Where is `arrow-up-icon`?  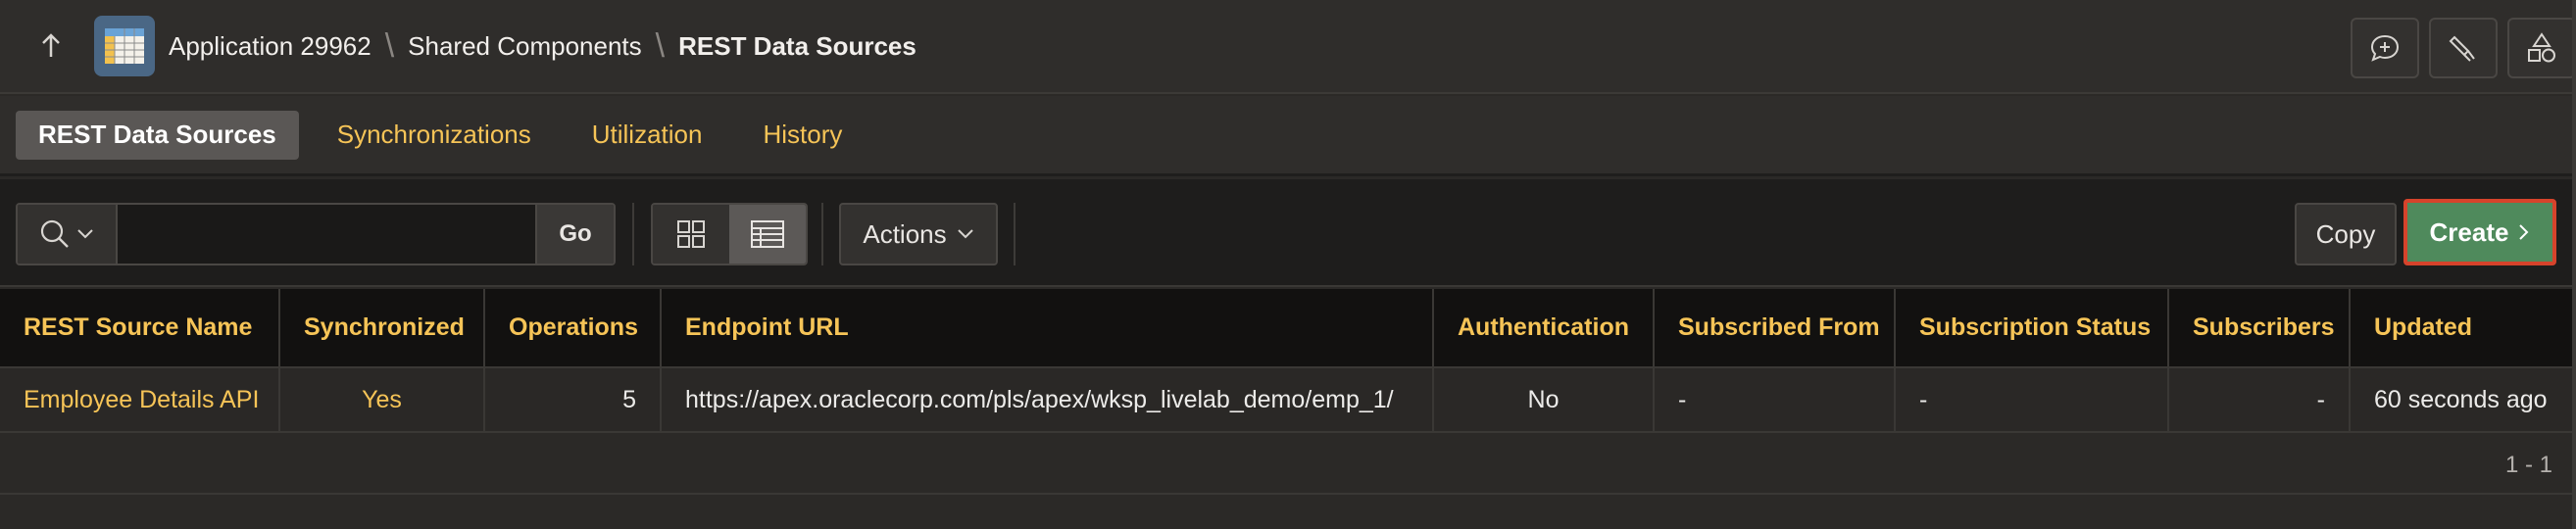 arrow-up-icon is located at coordinates (51, 46).